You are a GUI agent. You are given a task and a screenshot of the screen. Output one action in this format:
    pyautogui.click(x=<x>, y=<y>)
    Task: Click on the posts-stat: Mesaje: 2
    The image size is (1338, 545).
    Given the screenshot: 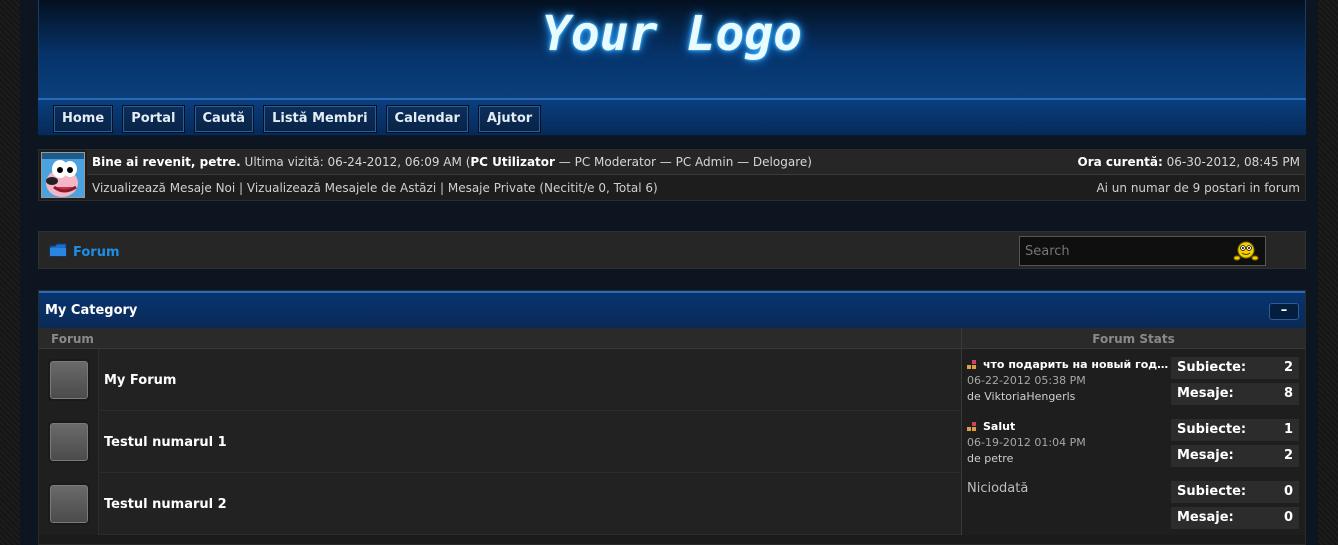 What is the action you would take?
    pyautogui.click(x=1235, y=456)
    